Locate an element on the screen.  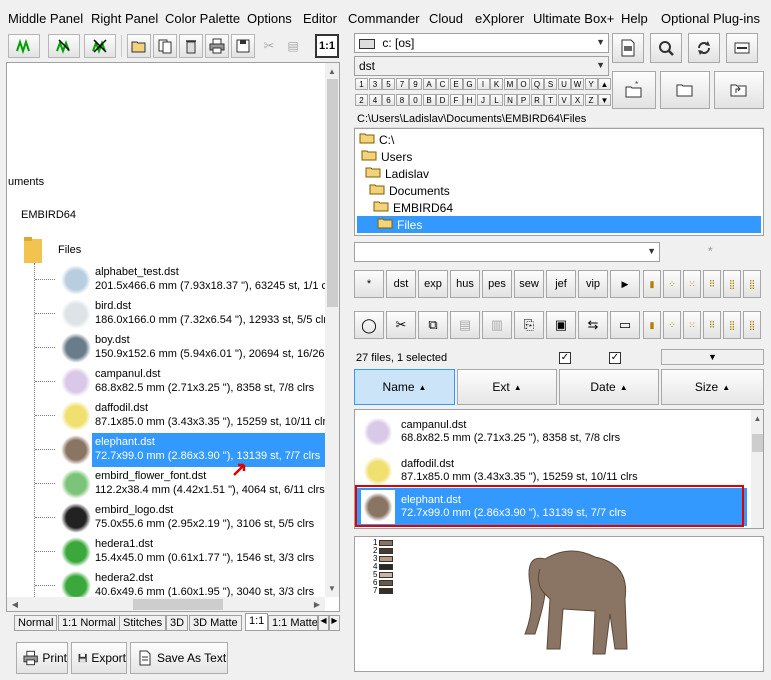
paste-special-button: ▥ is located at coordinates (497, 325).